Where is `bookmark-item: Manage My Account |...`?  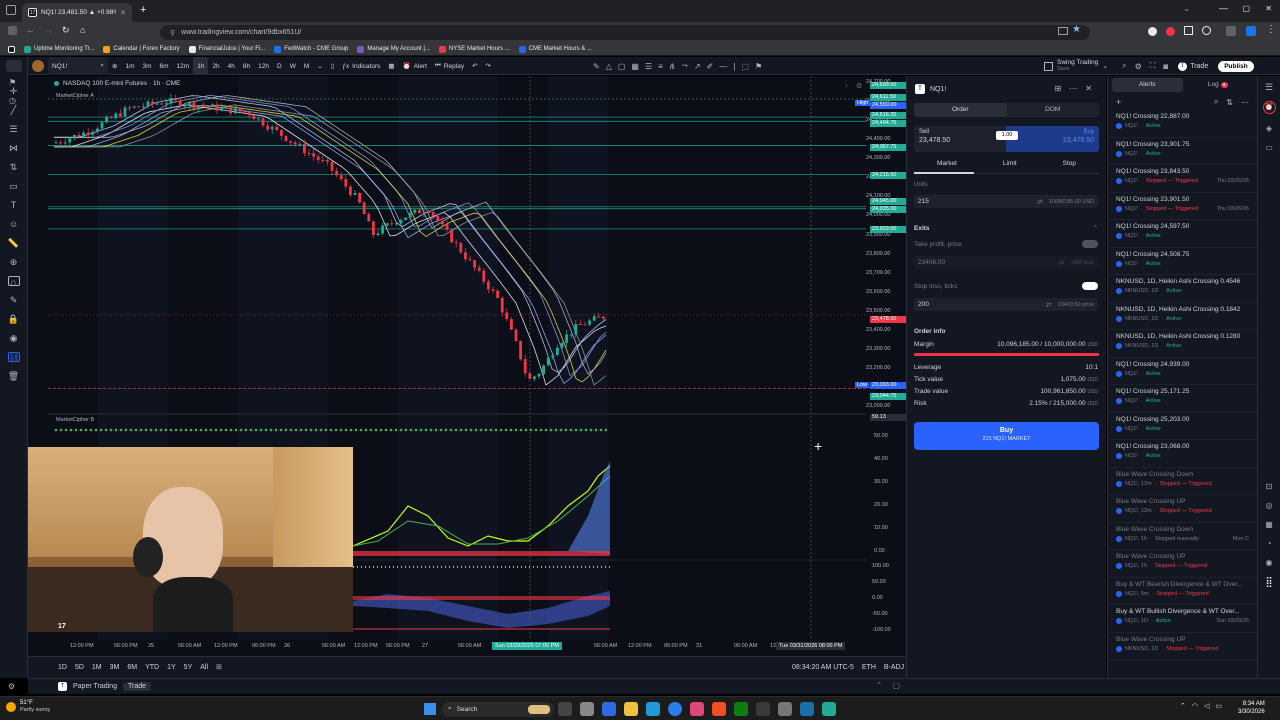 bookmark-item: Manage My Account |... is located at coordinates (393, 49).